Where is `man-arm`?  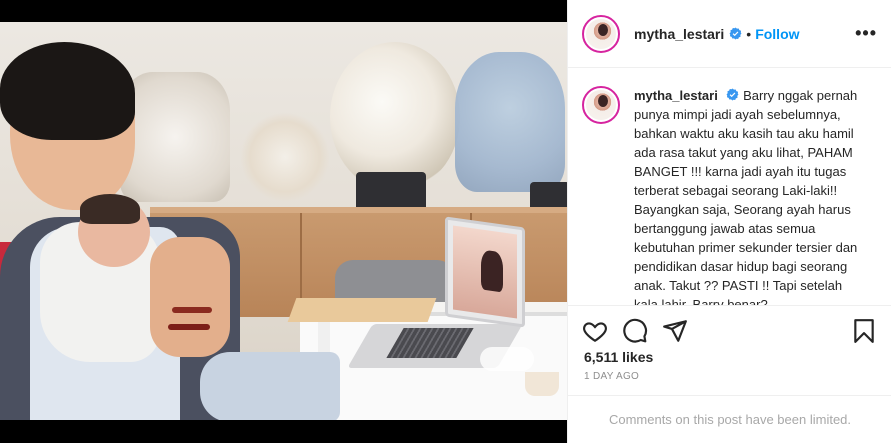 man-arm is located at coordinates (190, 297).